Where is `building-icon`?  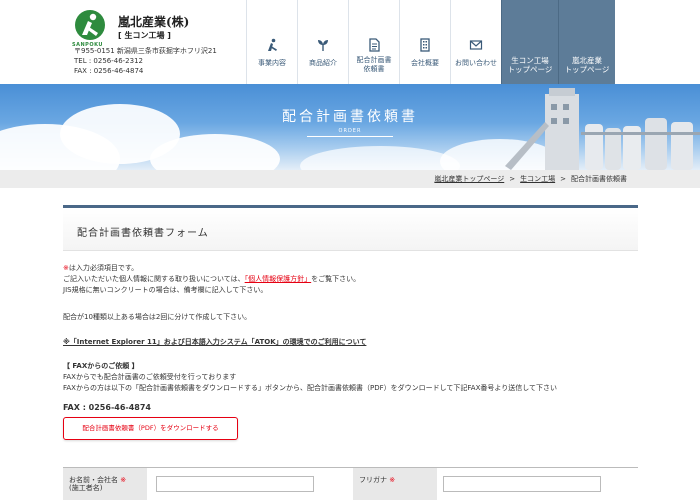
building-icon is located at coordinates (425, 45).